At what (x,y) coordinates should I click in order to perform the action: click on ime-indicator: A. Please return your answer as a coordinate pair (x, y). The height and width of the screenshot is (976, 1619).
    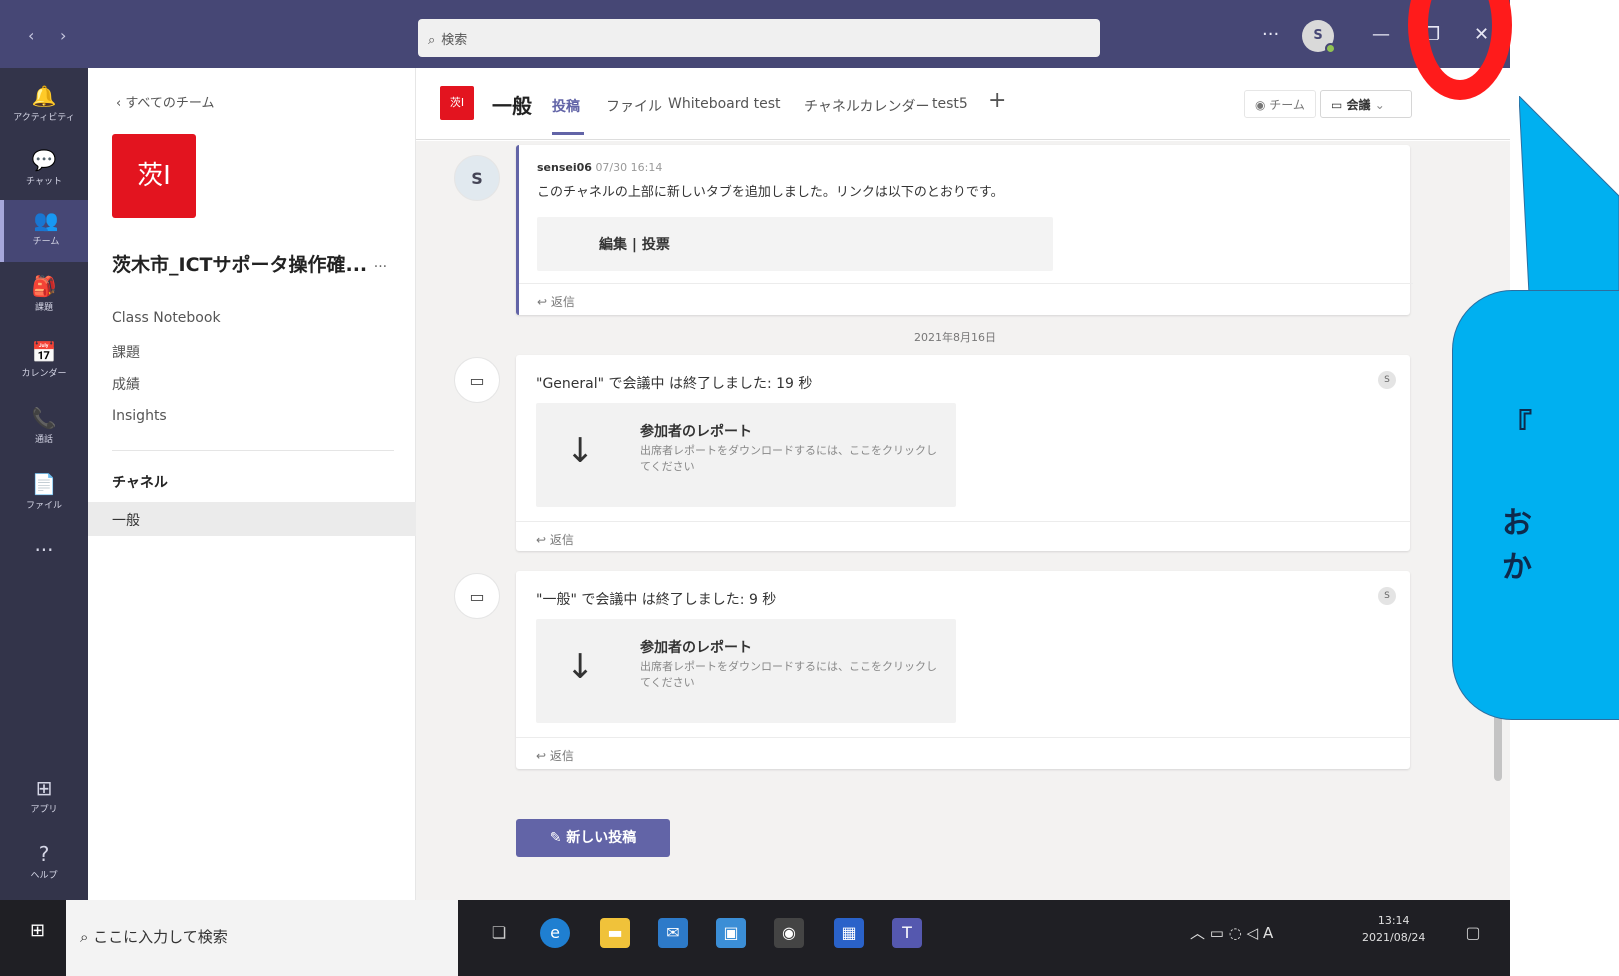
    Looking at the image, I should click on (1268, 933).